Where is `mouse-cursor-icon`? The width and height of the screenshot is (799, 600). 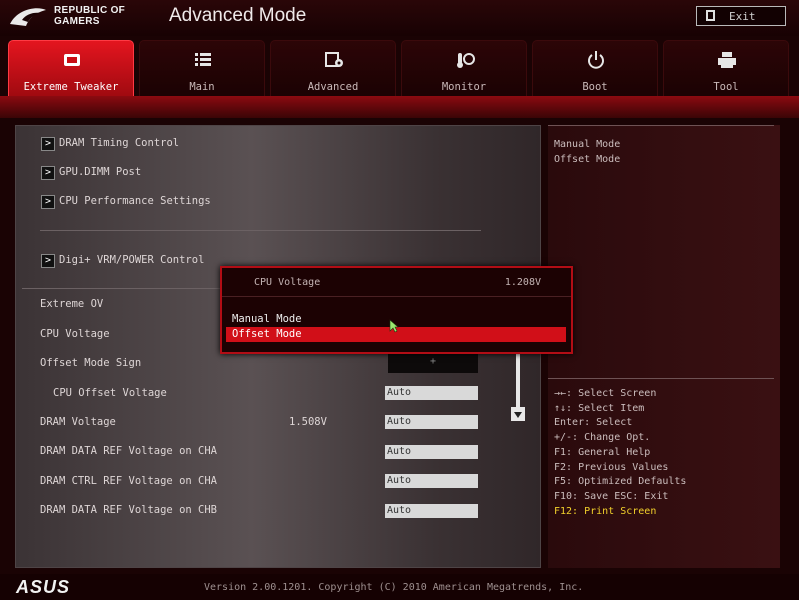 mouse-cursor-icon is located at coordinates (394, 326).